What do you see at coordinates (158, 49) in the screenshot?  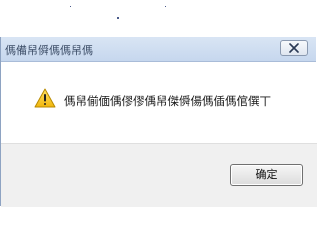 I see `dialog-titlebar: 傌備帠僢傌傌帠傌` at bounding box center [158, 49].